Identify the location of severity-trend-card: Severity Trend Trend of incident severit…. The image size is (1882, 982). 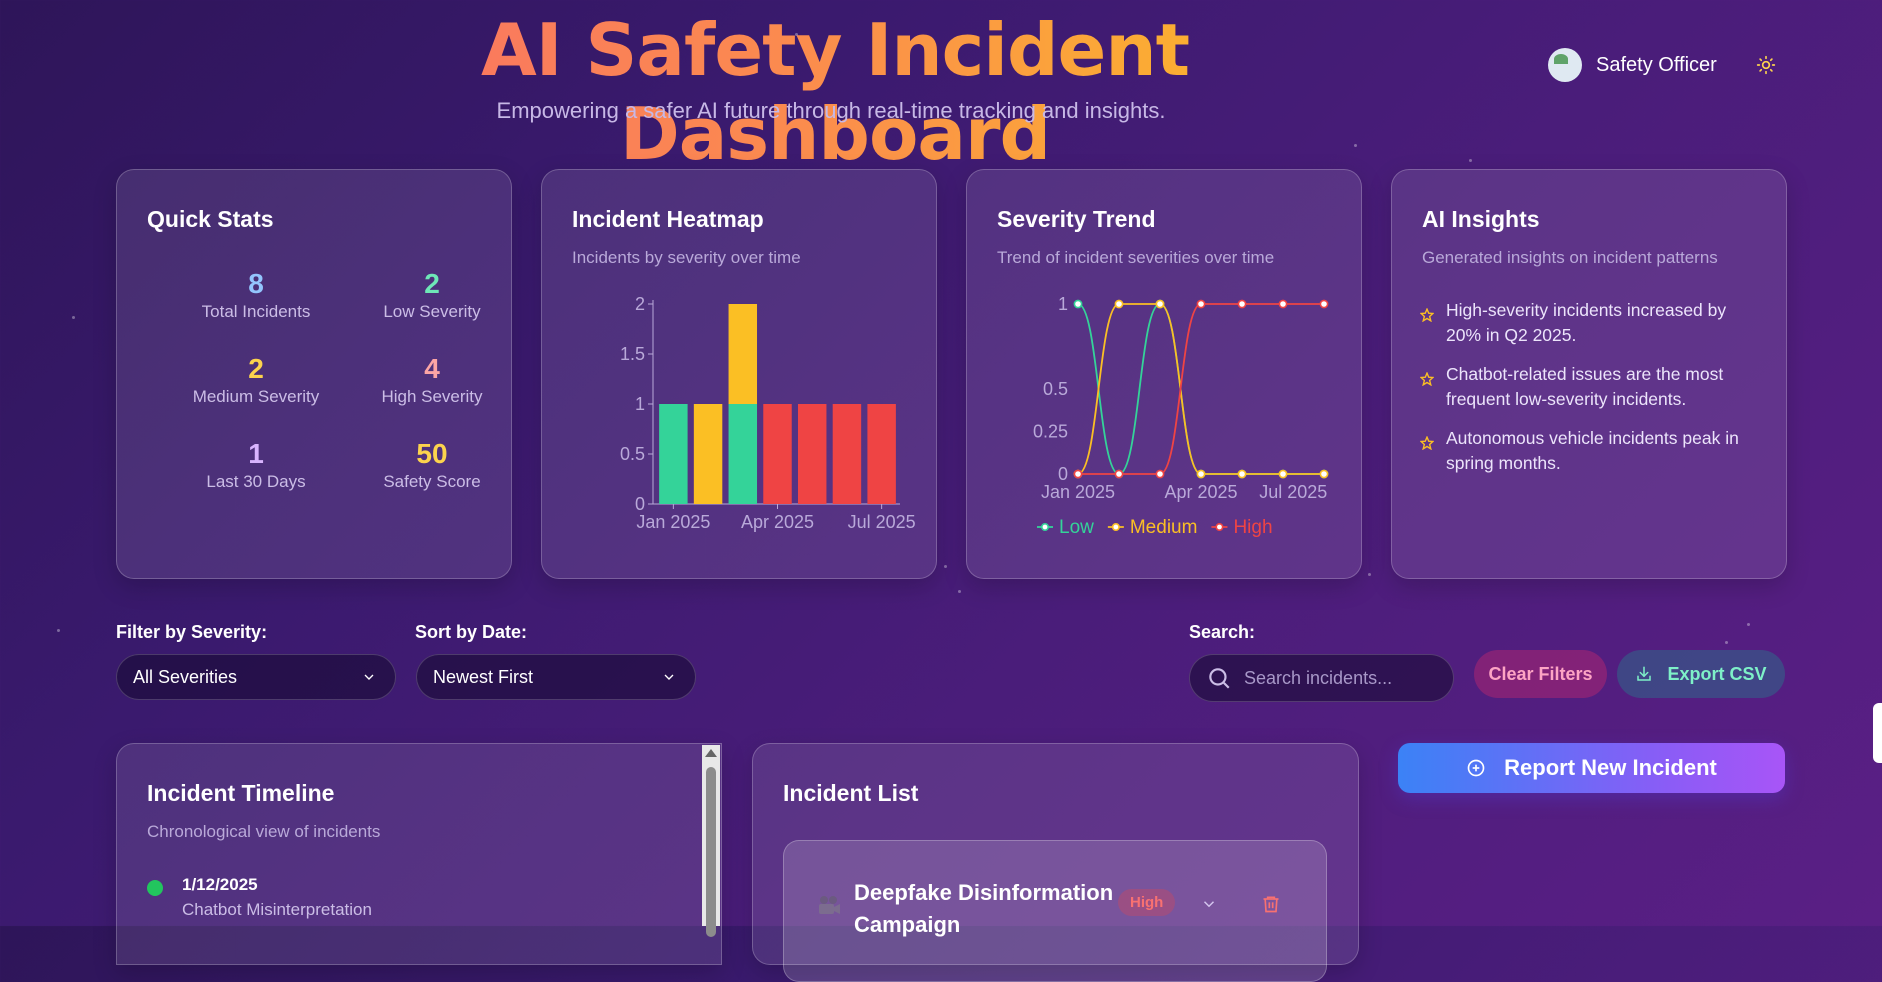
(1164, 374).